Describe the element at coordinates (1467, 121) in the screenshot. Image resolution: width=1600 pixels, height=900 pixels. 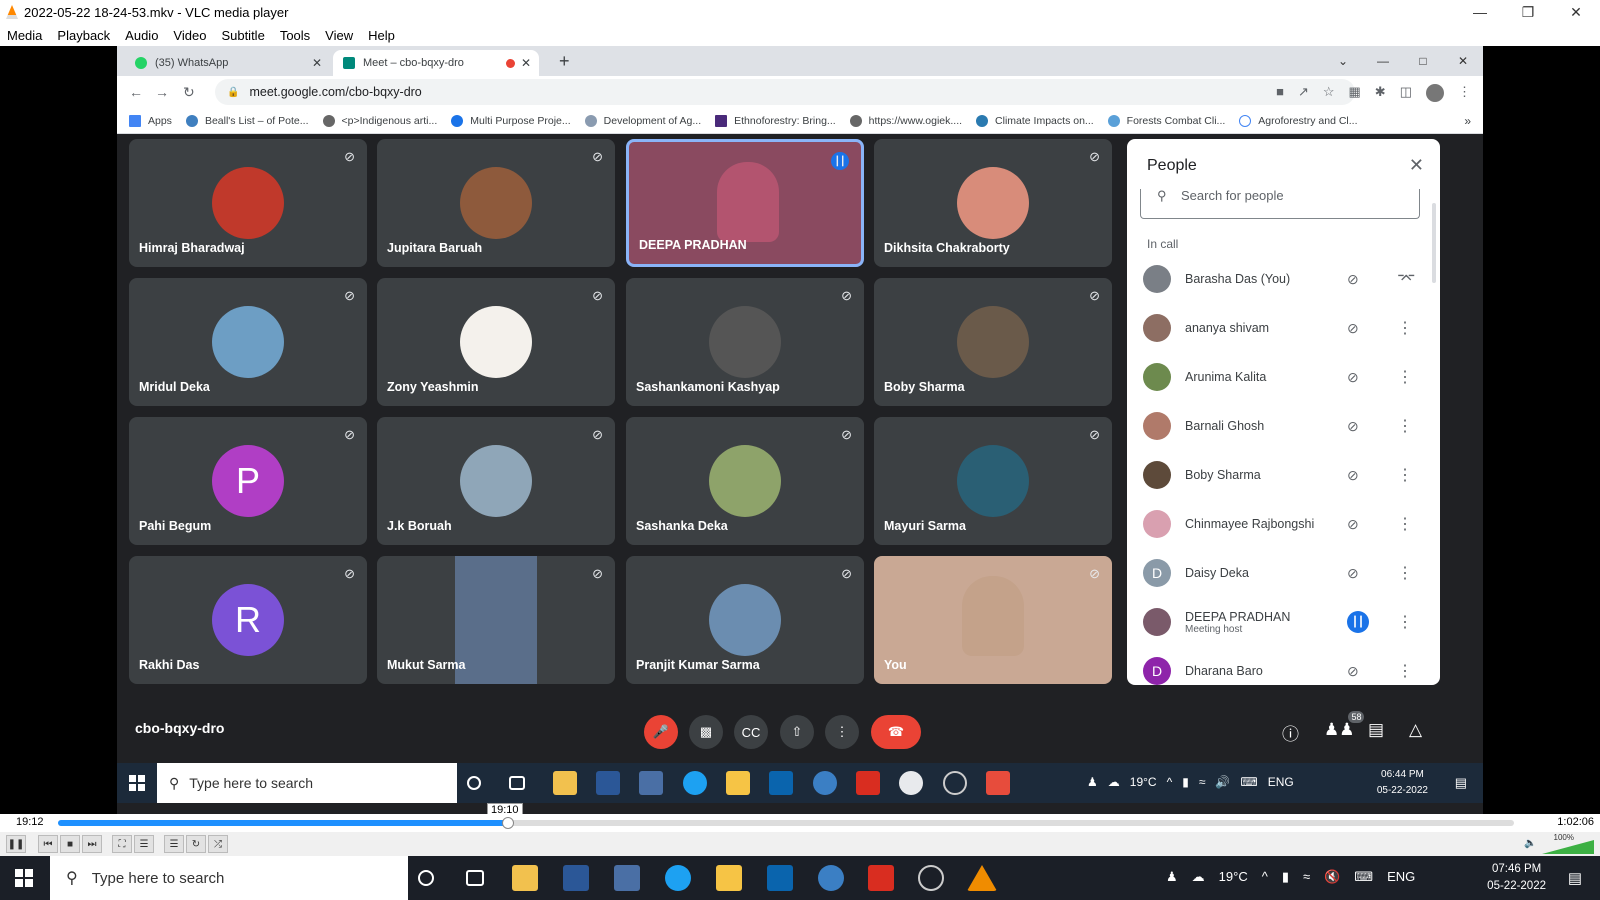
I see `more-bookmarks-icon: »` at that location.